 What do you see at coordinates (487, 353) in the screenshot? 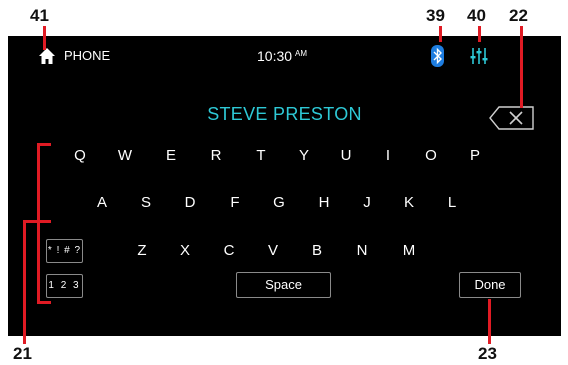
I see `callout-23: 23` at bounding box center [487, 353].